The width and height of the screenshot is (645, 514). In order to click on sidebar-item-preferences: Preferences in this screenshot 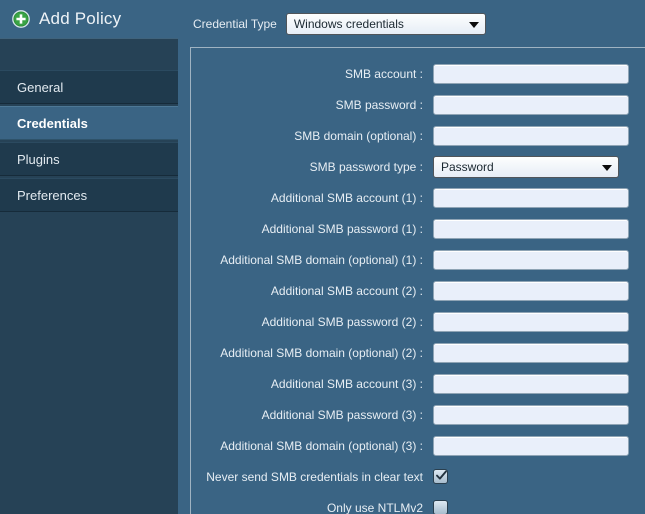, I will do `click(89, 195)`.